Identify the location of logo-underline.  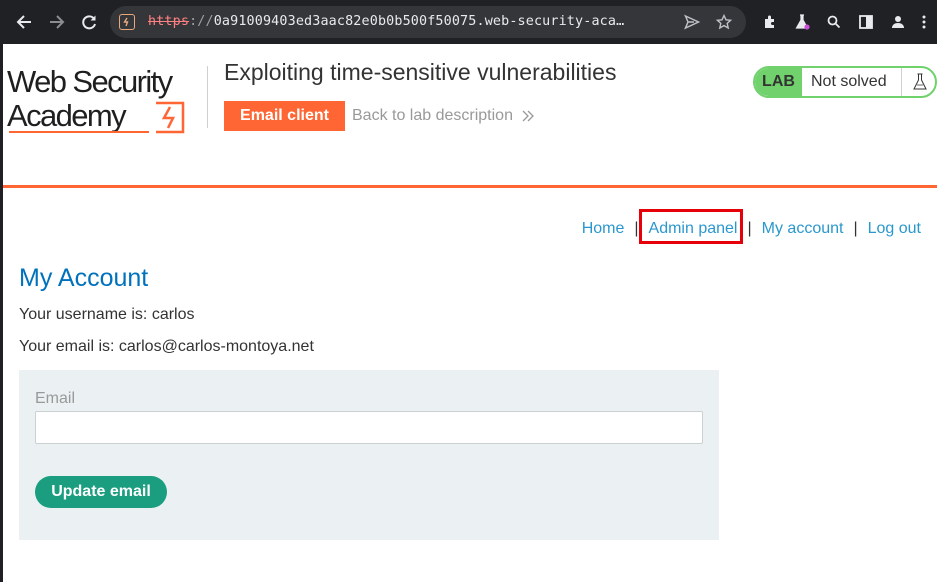
(79, 132).